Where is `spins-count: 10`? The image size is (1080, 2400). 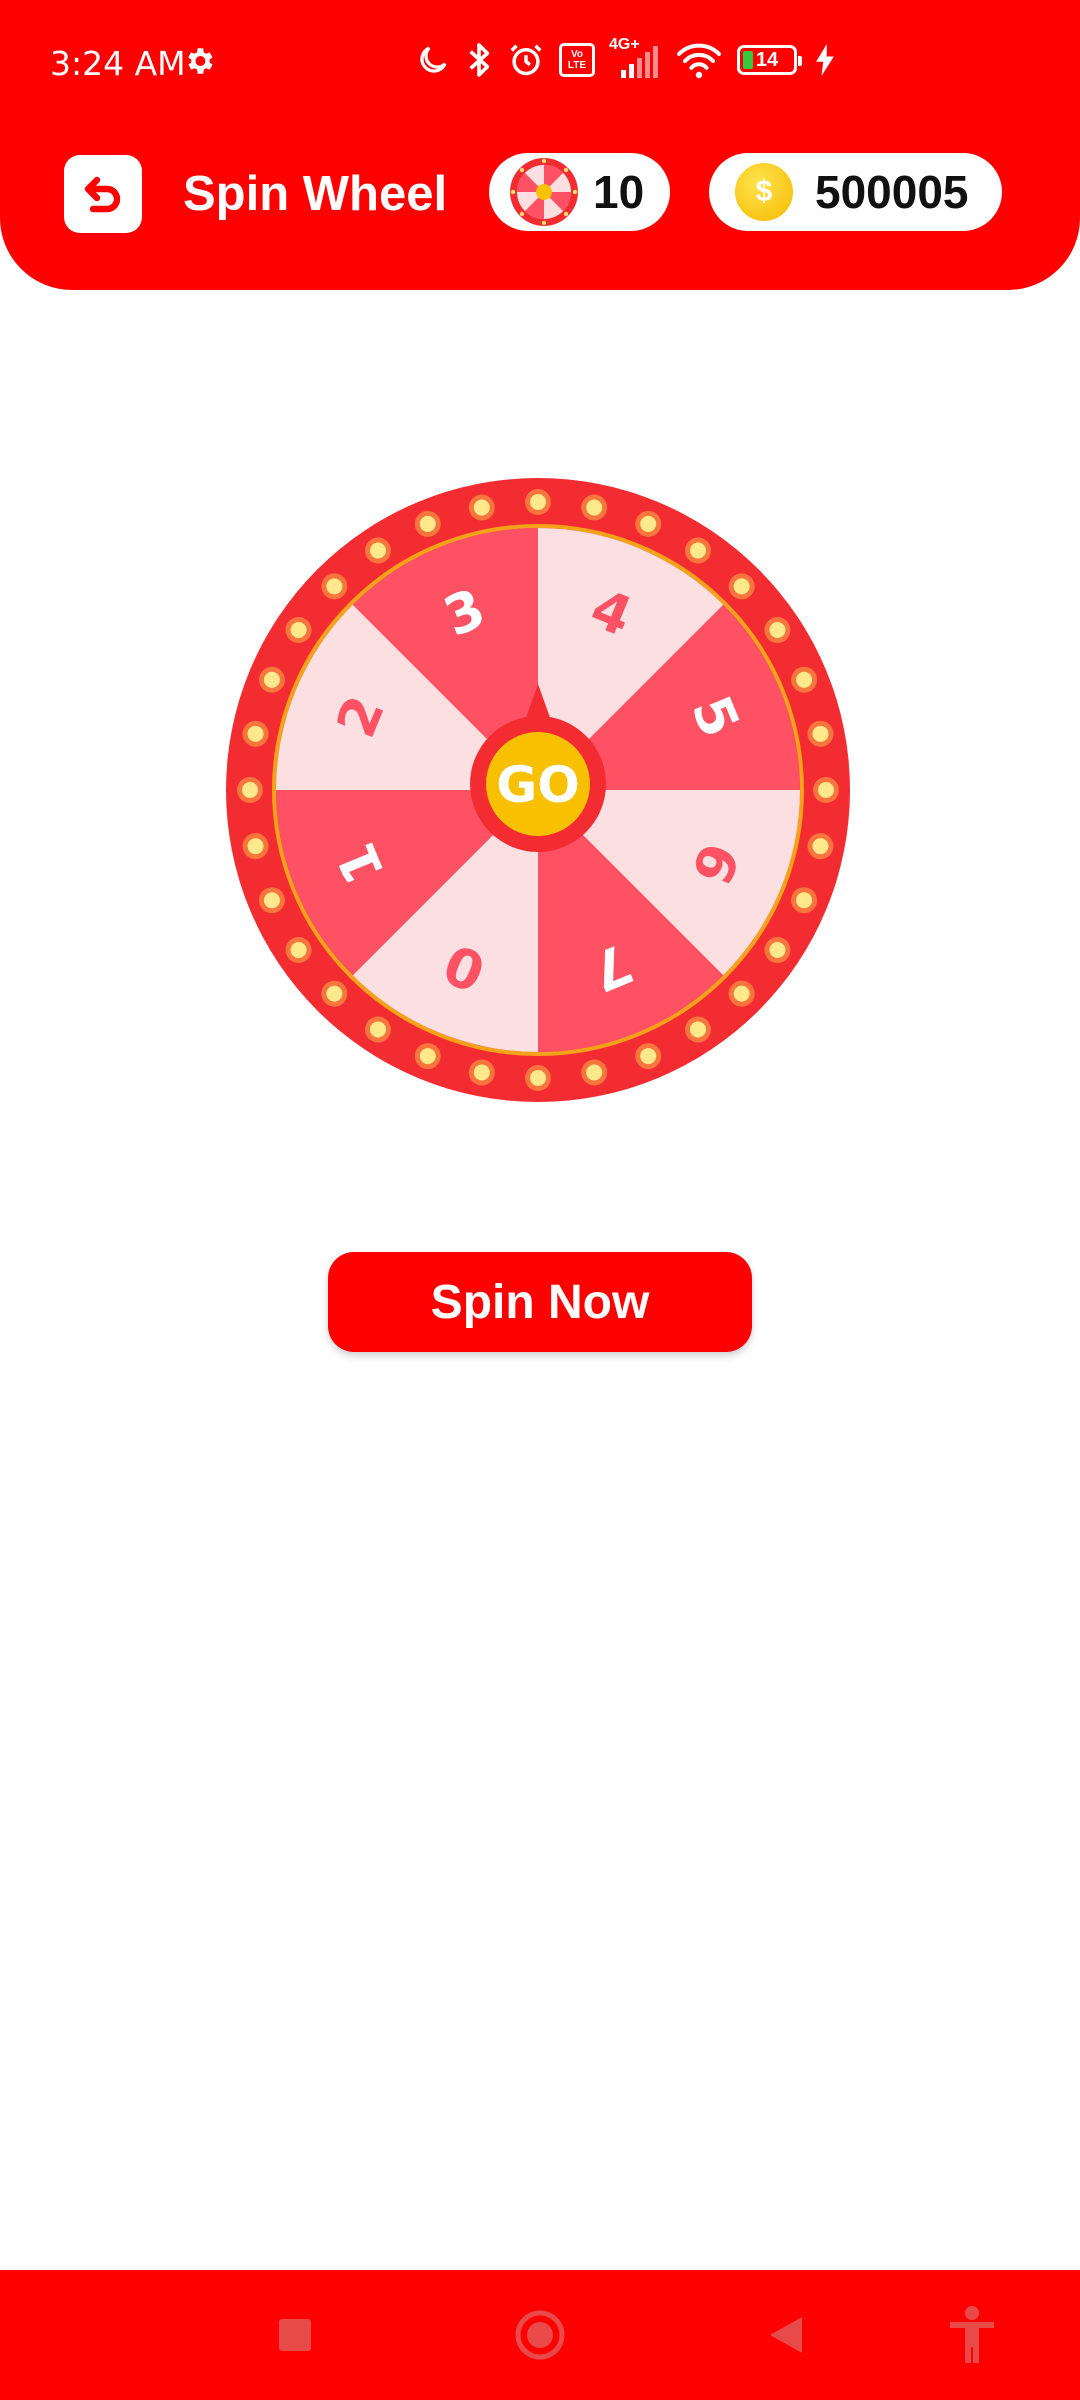
spins-count: 10 is located at coordinates (619, 192).